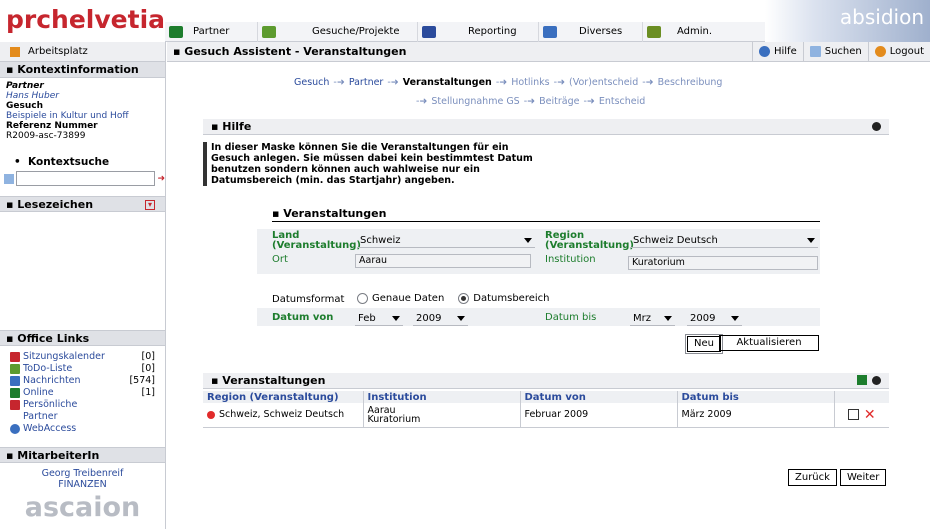 The width and height of the screenshot is (930, 529). What do you see at coordinates (82, 411) in the screenshot?
I see `office-link-persoenliche-partner: Persönliche Partner` at bounding box center [82, 411].